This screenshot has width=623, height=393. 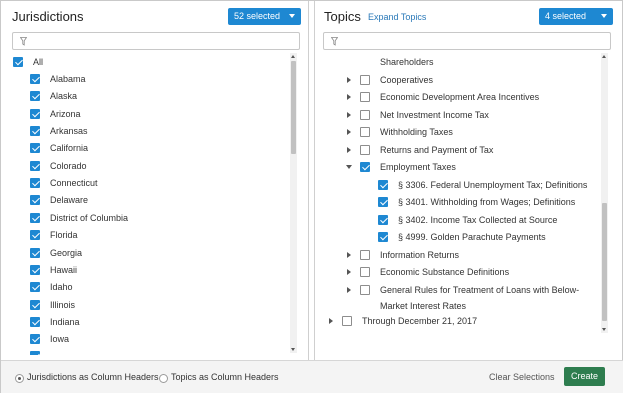 What do you see at coordinates (68, 79) in the screenshot?
I see `list-item-label: Alabama` at bounding box center [68, 79].